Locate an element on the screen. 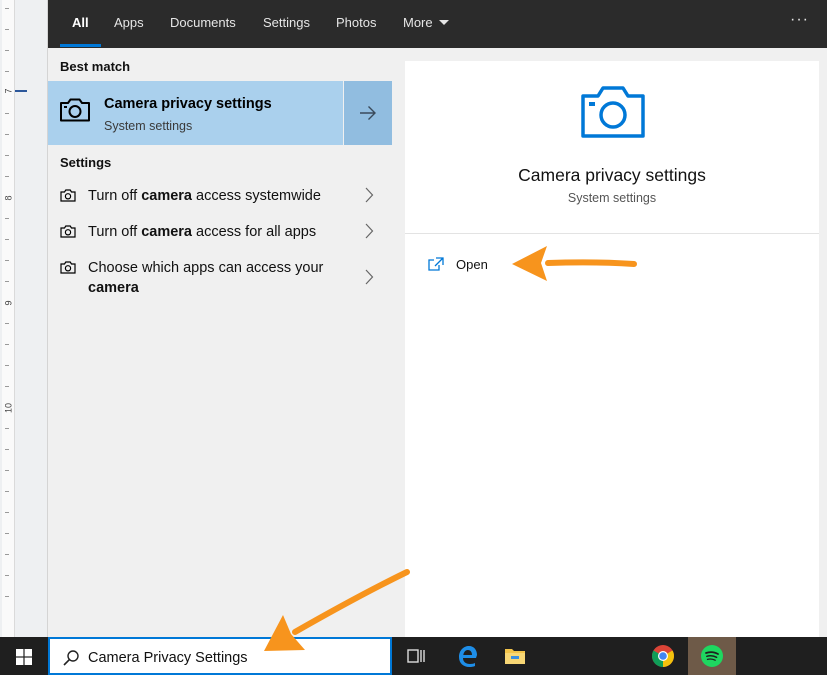 The height and width of the screenshot is (675, 827). preview-divider is located at coordinates (612, 233).